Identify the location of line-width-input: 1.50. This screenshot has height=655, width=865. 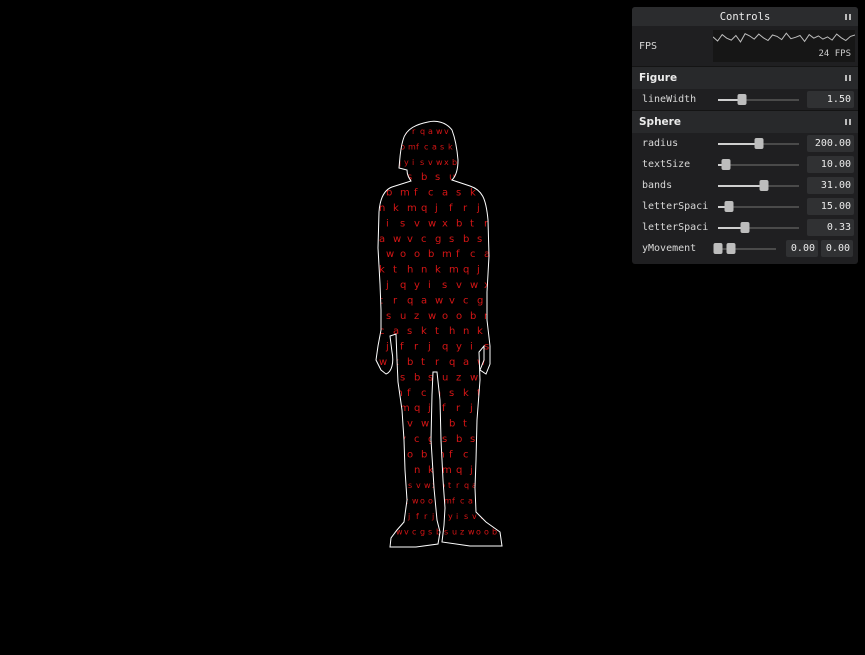
(830, 99).